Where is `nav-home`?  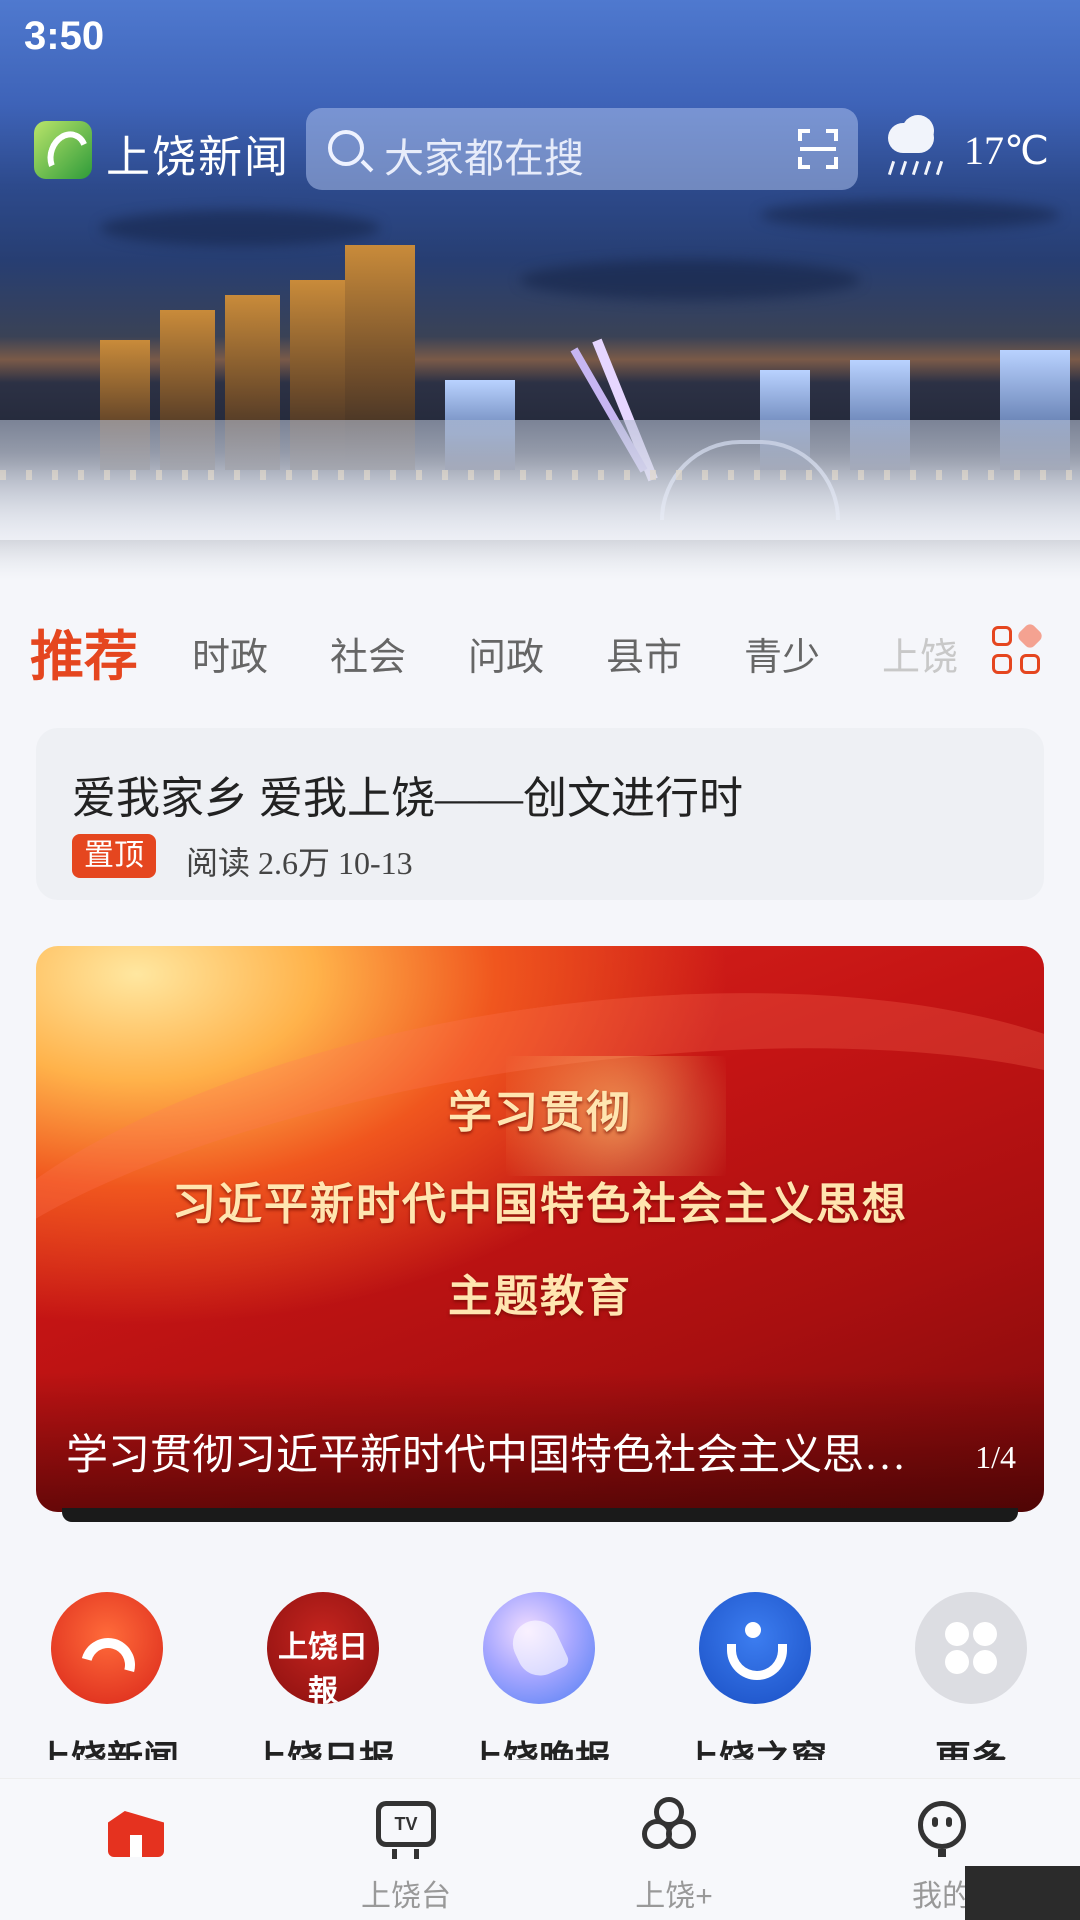
nav-home is located at coordinates (136, 1854).